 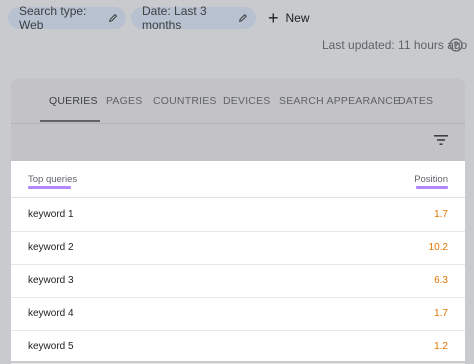 I want to click on new-filter-button: + New, so click(x=289, y=18).